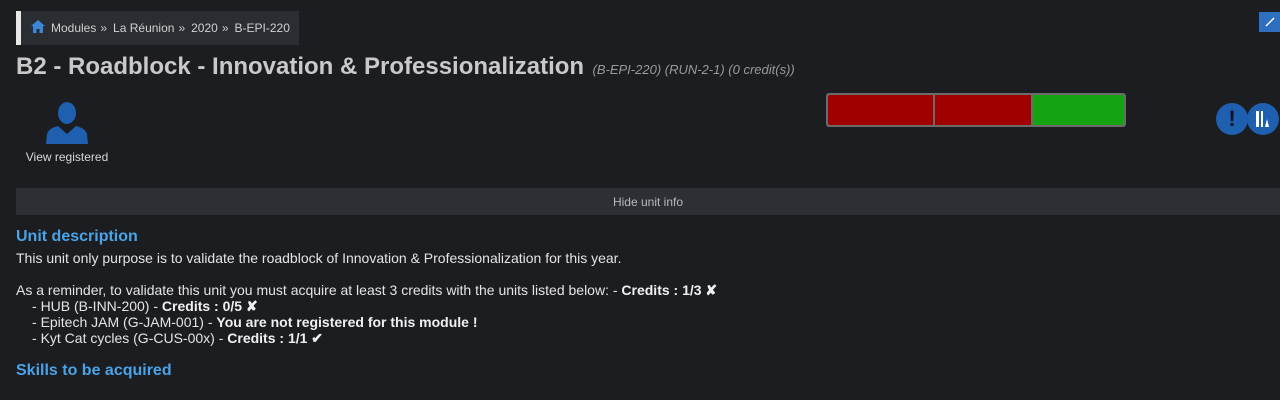  Describe the element at coordinates (693, 69) in the screenshot. I see `module-meta: (B-EPI-220) (RUN-2-1) (0 credit(s))` at that location.